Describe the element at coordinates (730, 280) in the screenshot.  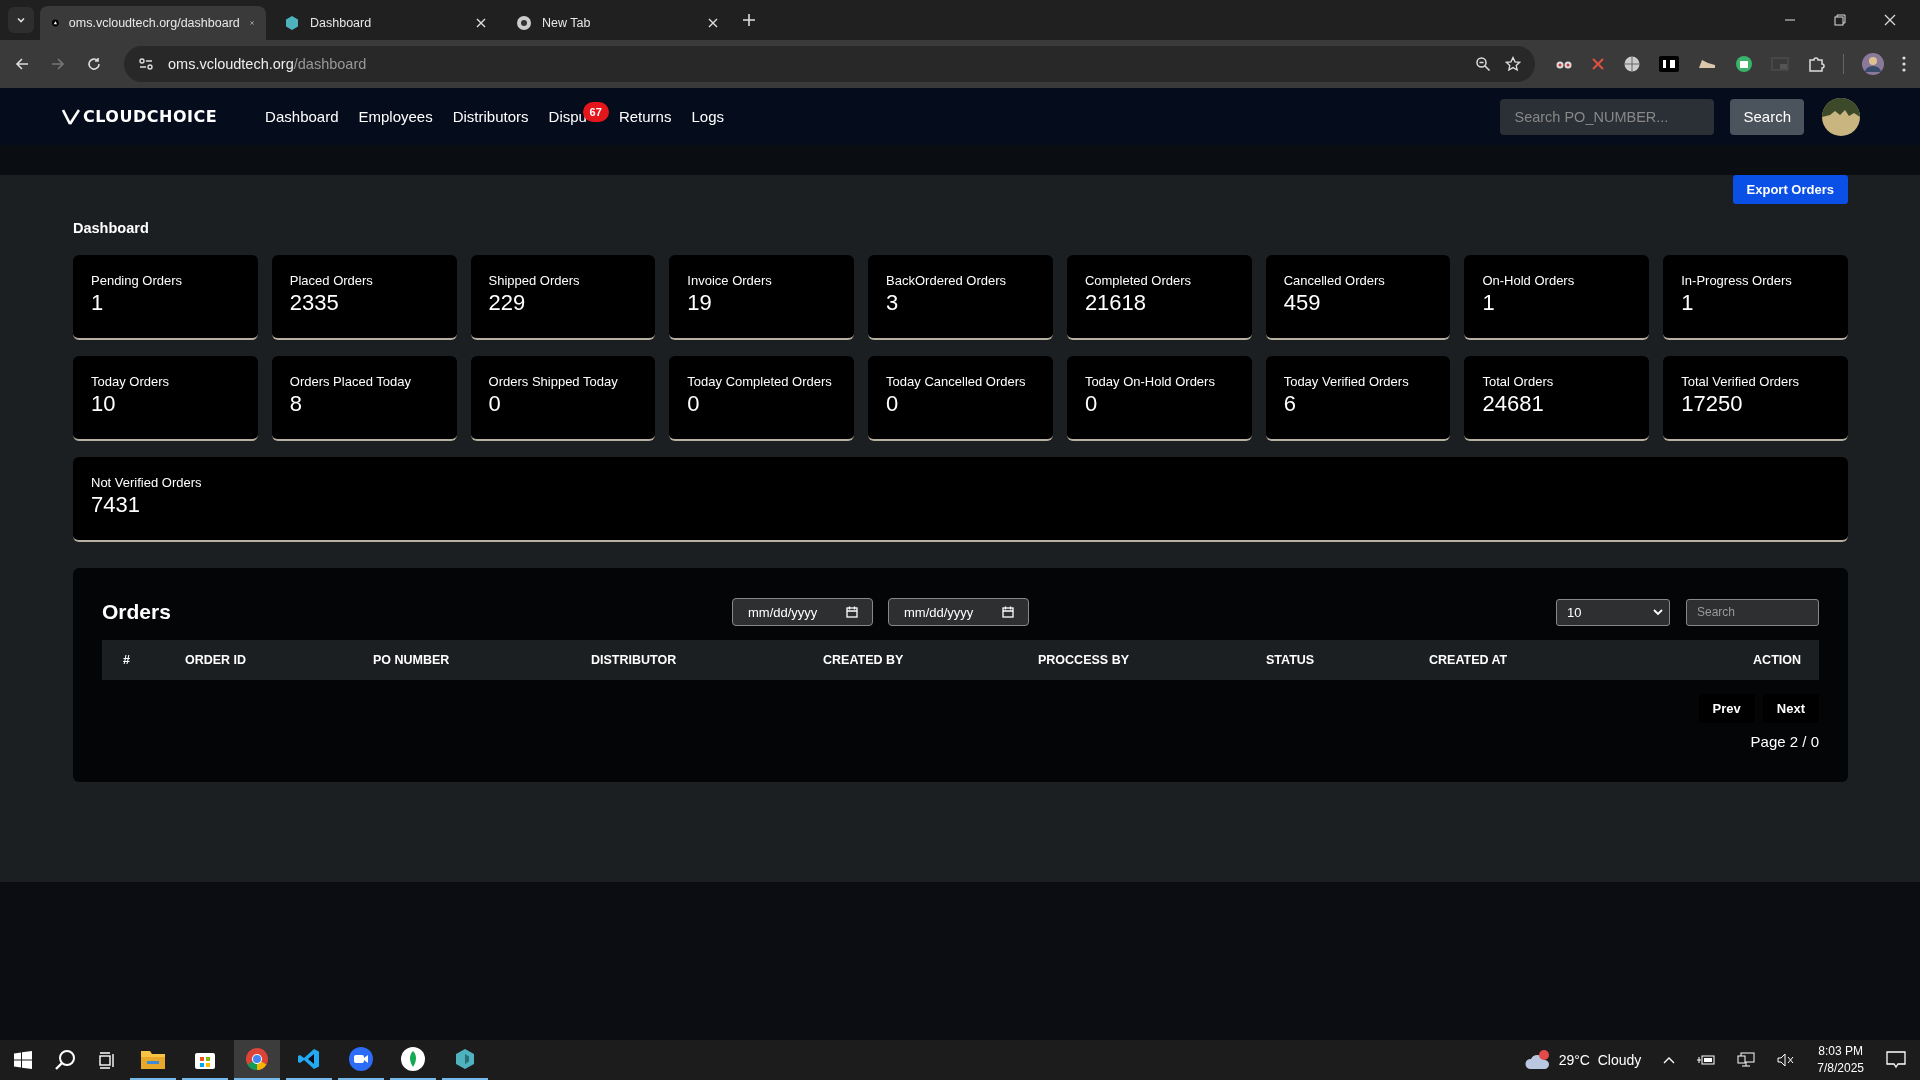
I see `stat-label: Invoice Orders` at that location.